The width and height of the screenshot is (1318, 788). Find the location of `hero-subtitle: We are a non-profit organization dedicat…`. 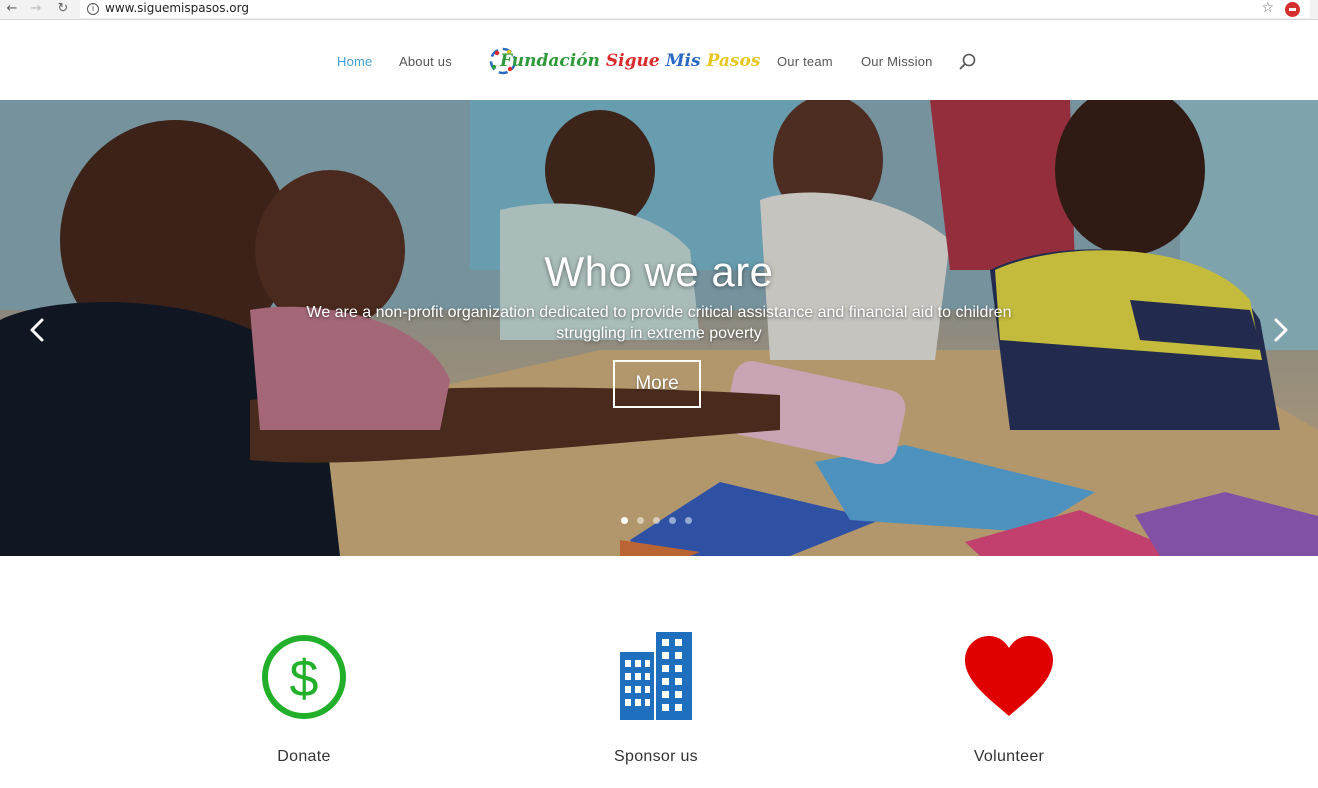

hero-subtitle: We are a non-profit organization dedicat… is located at coordinates (659, 323).